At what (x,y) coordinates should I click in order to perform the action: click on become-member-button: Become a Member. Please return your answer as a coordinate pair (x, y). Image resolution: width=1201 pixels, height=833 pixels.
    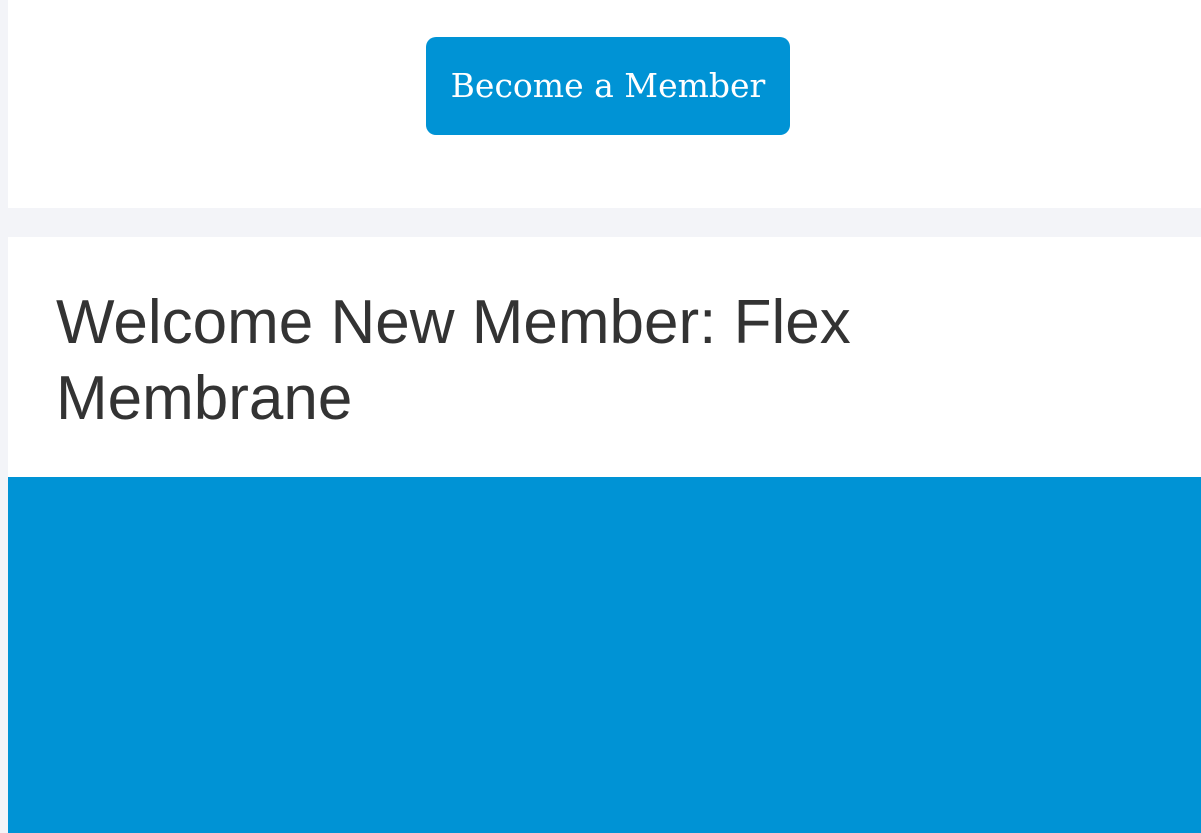
    Looking at the image, I should click on (608, 86).